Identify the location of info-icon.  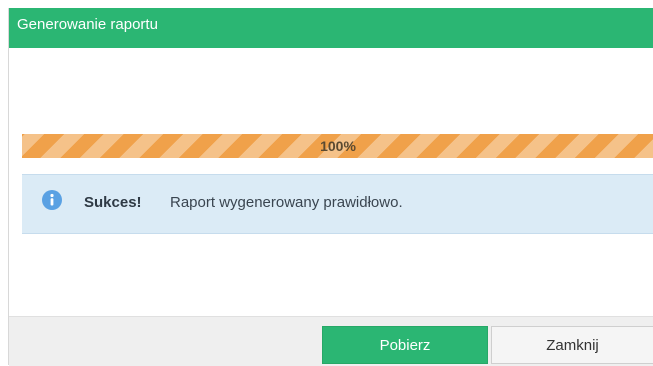
(52, 200).